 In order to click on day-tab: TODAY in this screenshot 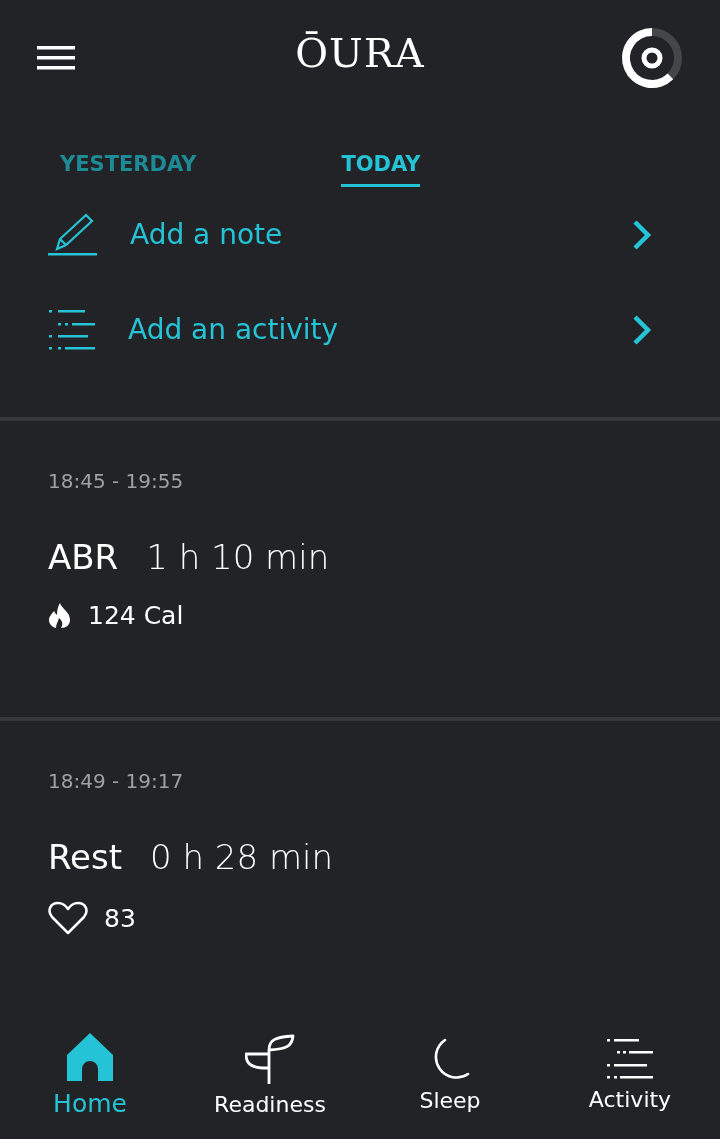, I will do `click(381, 151)`.